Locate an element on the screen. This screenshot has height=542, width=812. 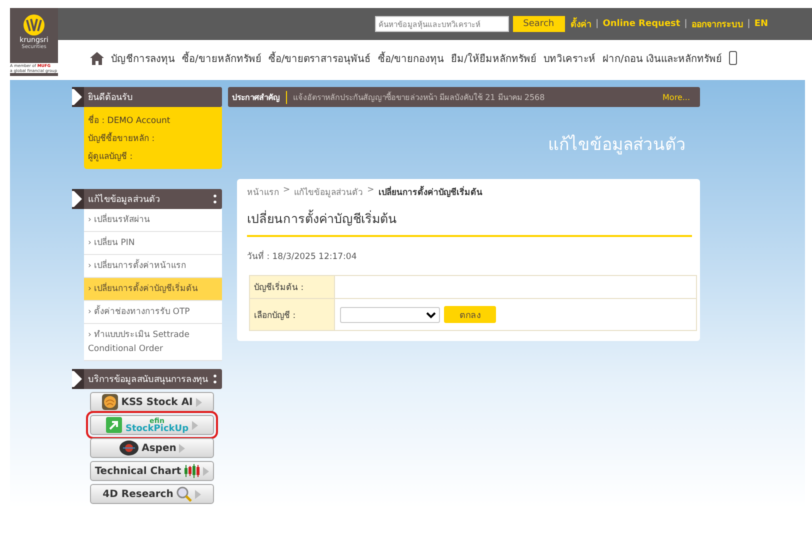
nav-item: ยืม/ให้ยืมหลักทรัพย์ is located at coordinates (493, 58).